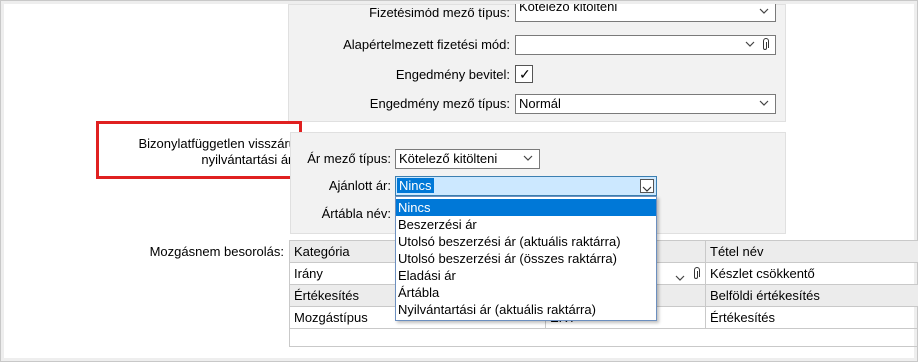 This screenshot has height=362, width=918. What do you see at coordinates (439, 103) in the screenshot?
I see `discount-field-type-label: Engedmény mező típus:` at bounding box center [439, 103].